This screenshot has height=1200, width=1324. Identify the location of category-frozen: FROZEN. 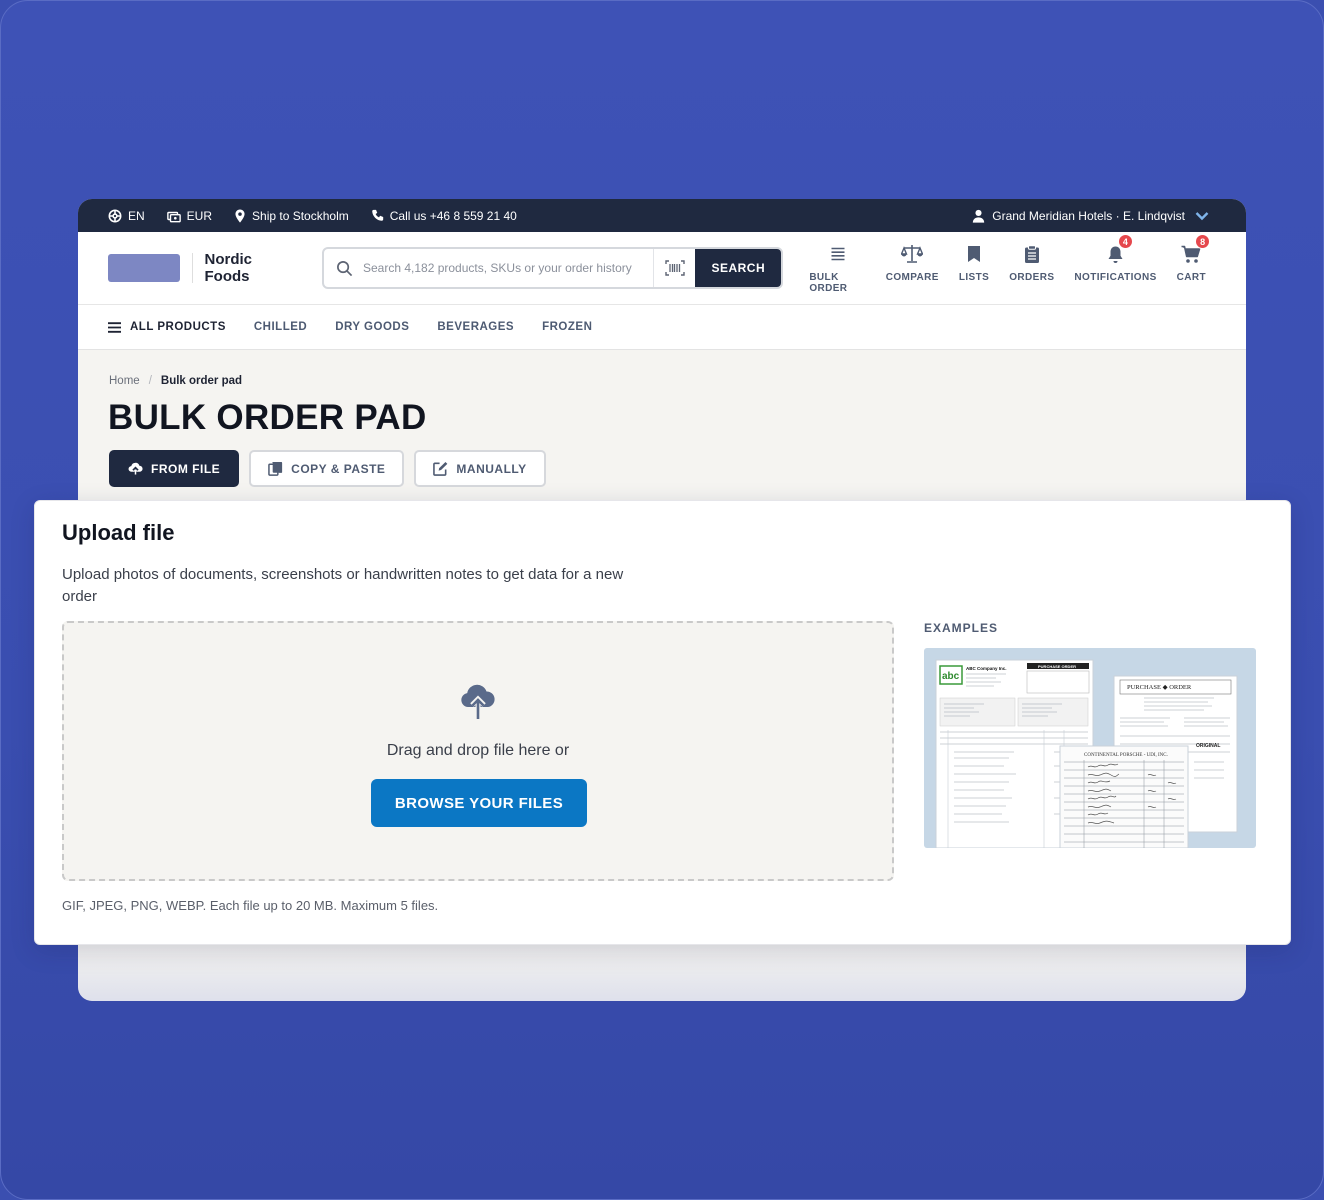
(567, 327).